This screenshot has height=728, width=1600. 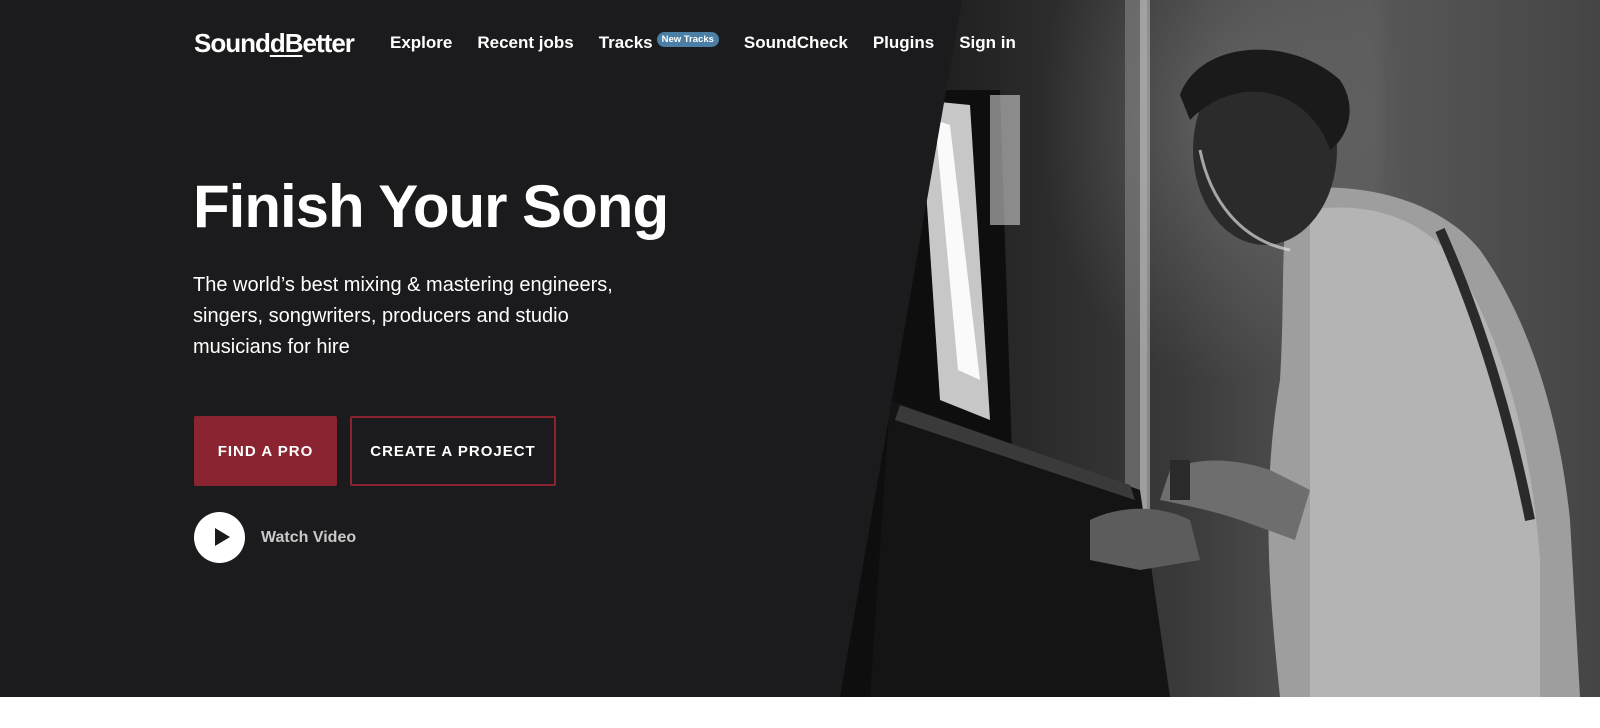 What do you see at coordinates (286, 43) in the screenshot?
I see `logo-text-underlined: dB` at bounding box center [286, 43].